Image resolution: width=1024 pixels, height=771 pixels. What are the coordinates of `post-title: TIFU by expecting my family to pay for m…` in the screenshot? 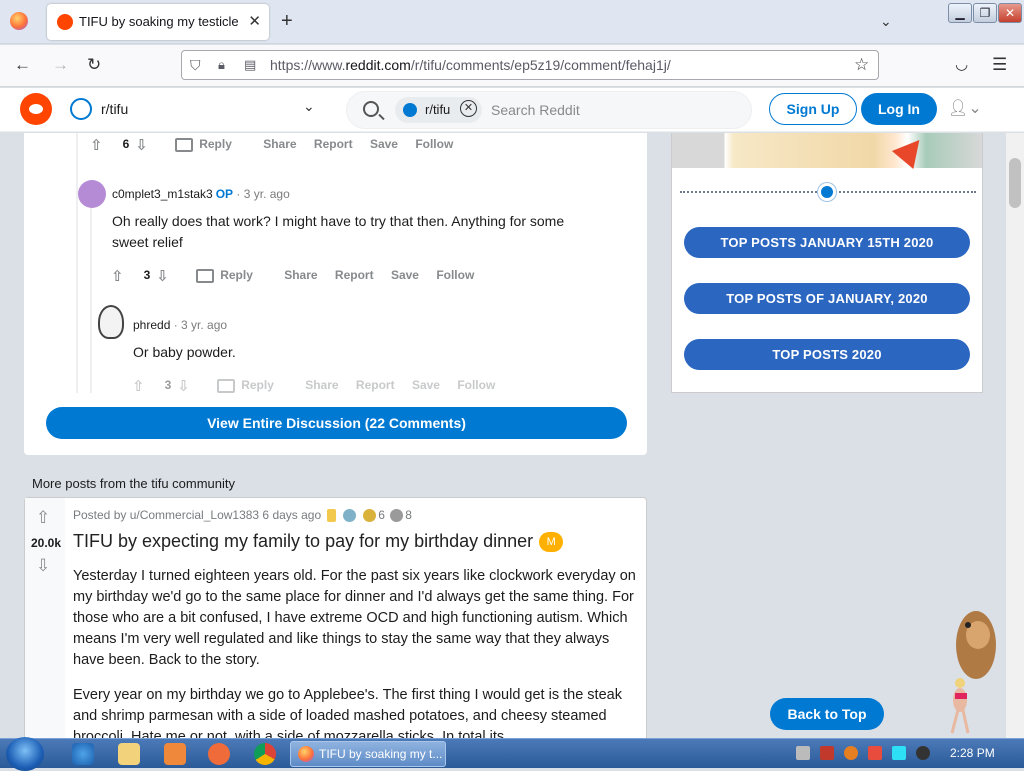 It's located at (318, 542).